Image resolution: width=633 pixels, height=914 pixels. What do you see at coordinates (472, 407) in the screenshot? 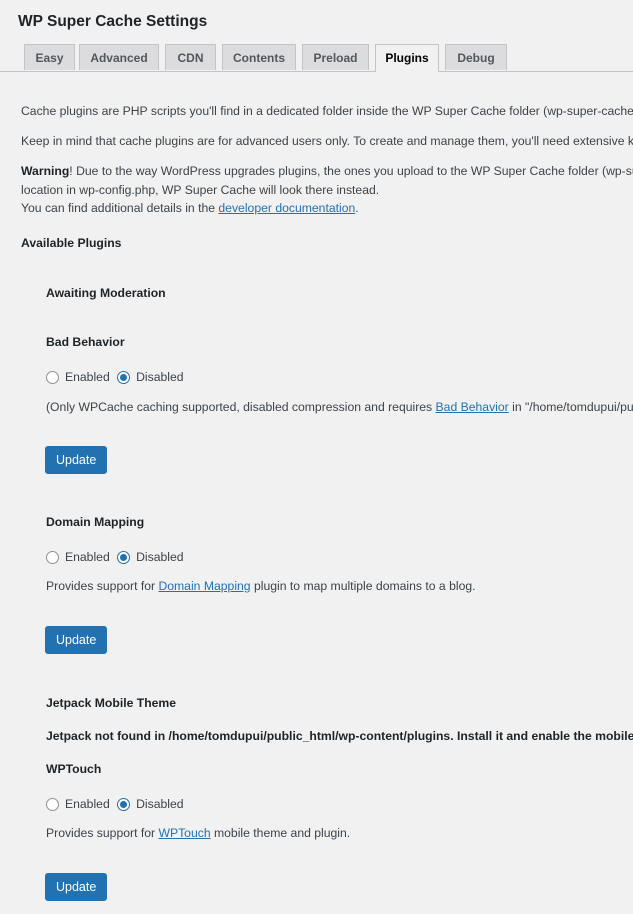
I see `bad-behavior-link: Bad Behavior` at bounding box center [472, 407].